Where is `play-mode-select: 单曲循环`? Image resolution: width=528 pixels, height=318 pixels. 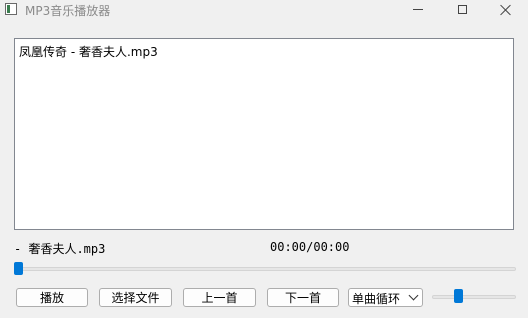 play-mode-select: 单曲循环 is located at coordinates (385, 297).